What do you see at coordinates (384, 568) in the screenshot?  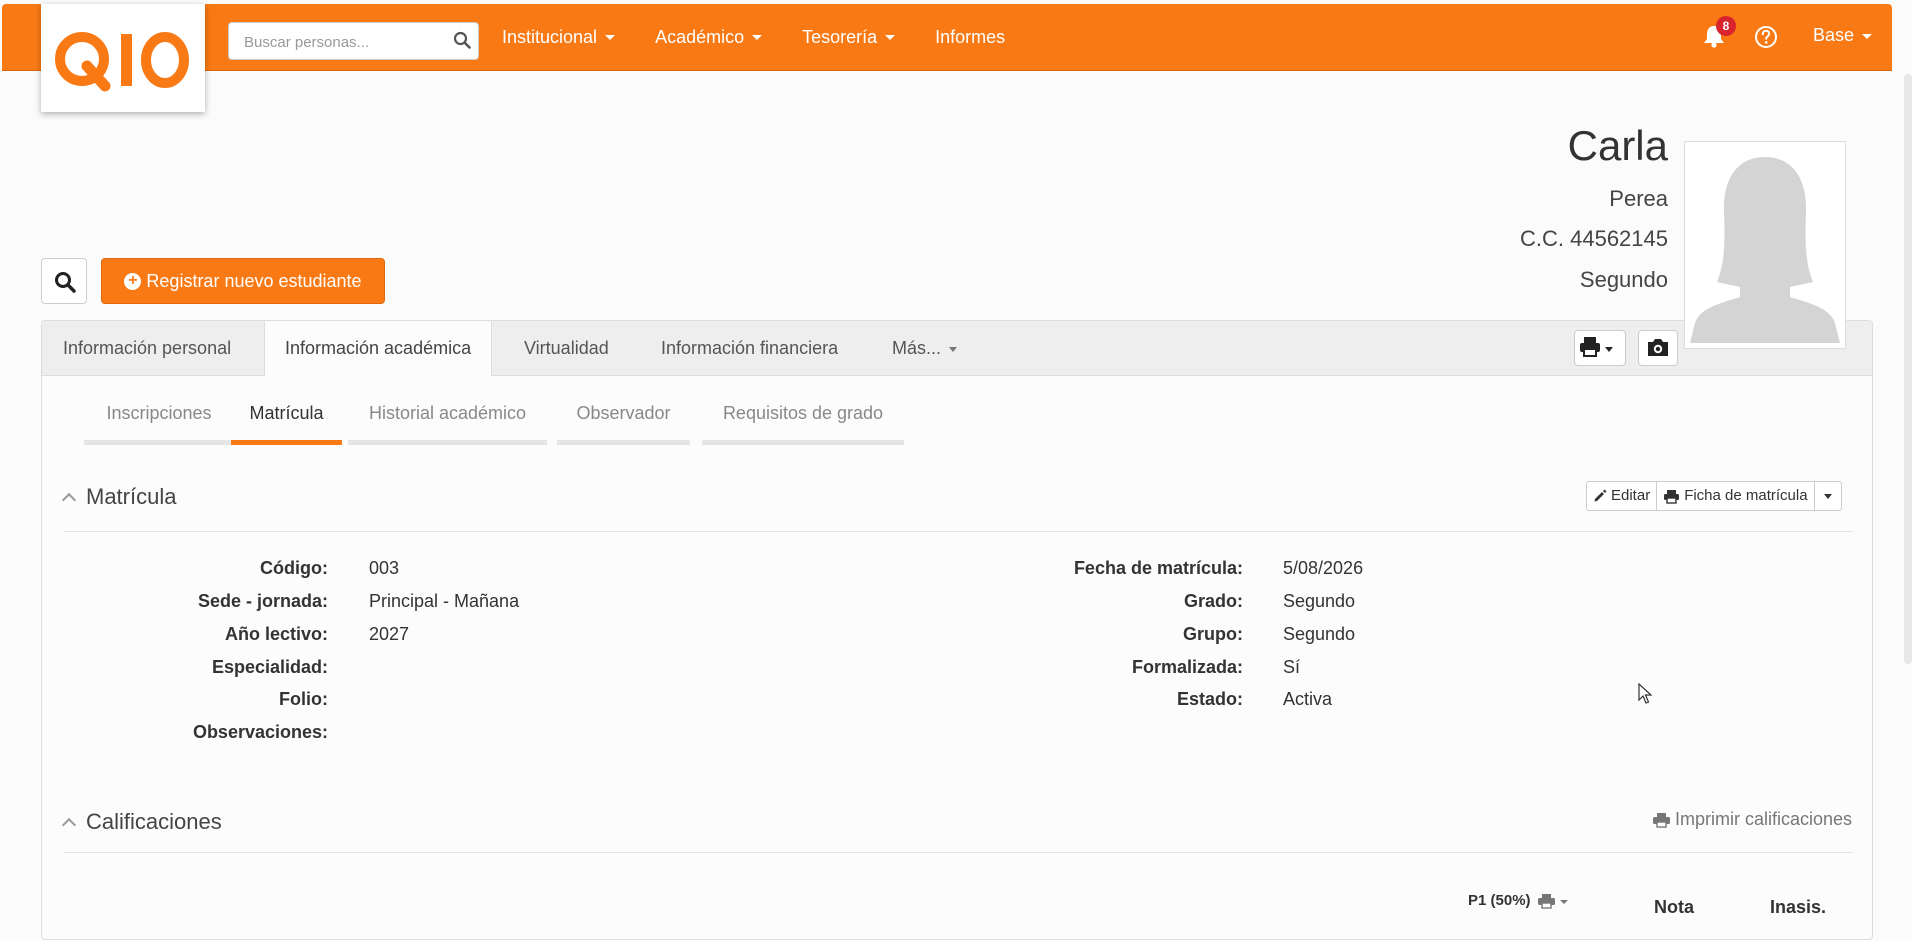 I see `field-codigo-value: 003` at bounding box center [384, 568].